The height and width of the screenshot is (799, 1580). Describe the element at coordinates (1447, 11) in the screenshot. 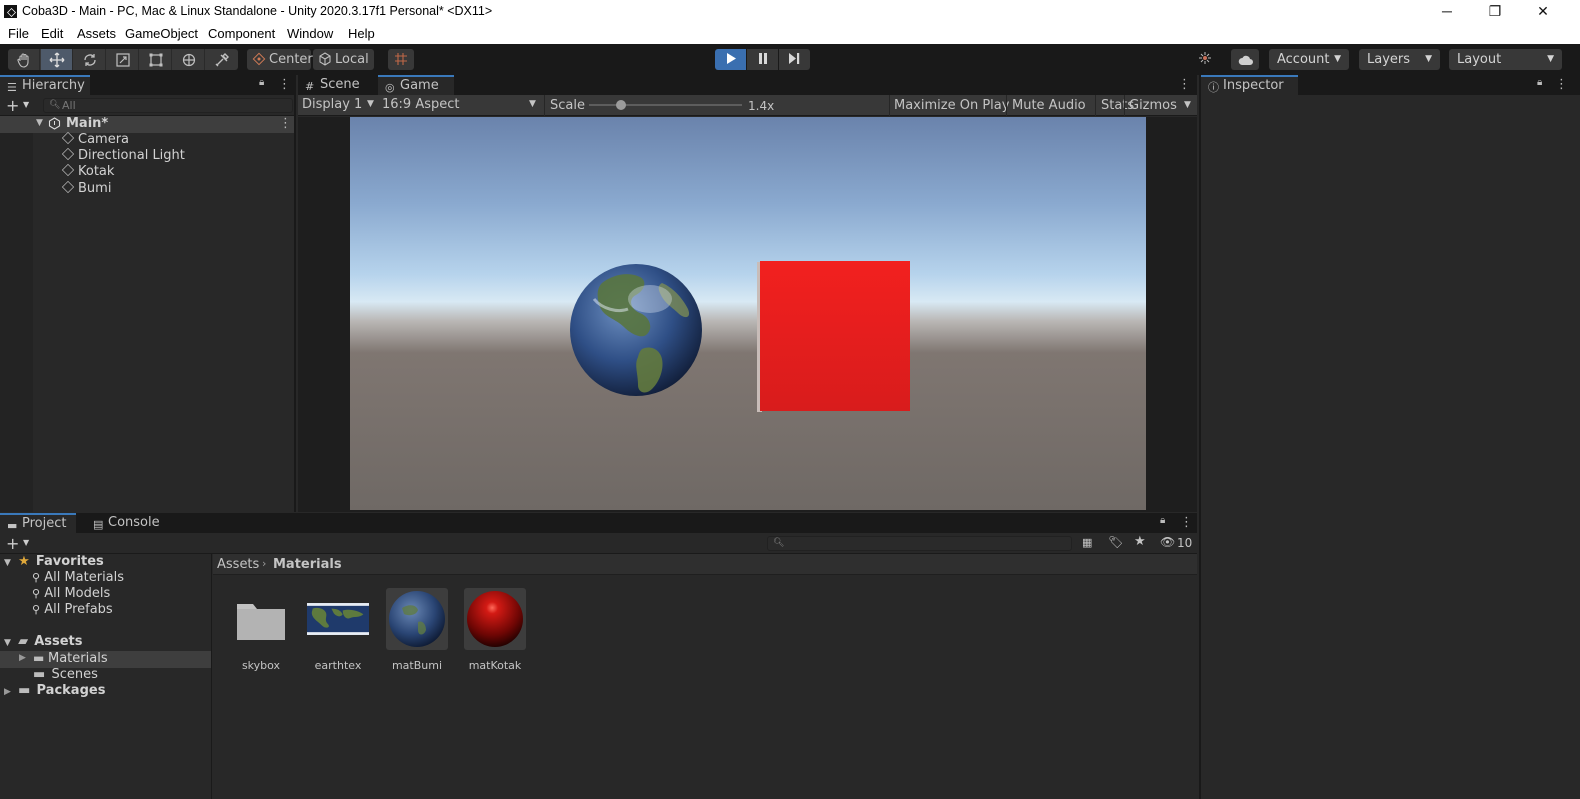

I see `minimize-button: ─` at that location.